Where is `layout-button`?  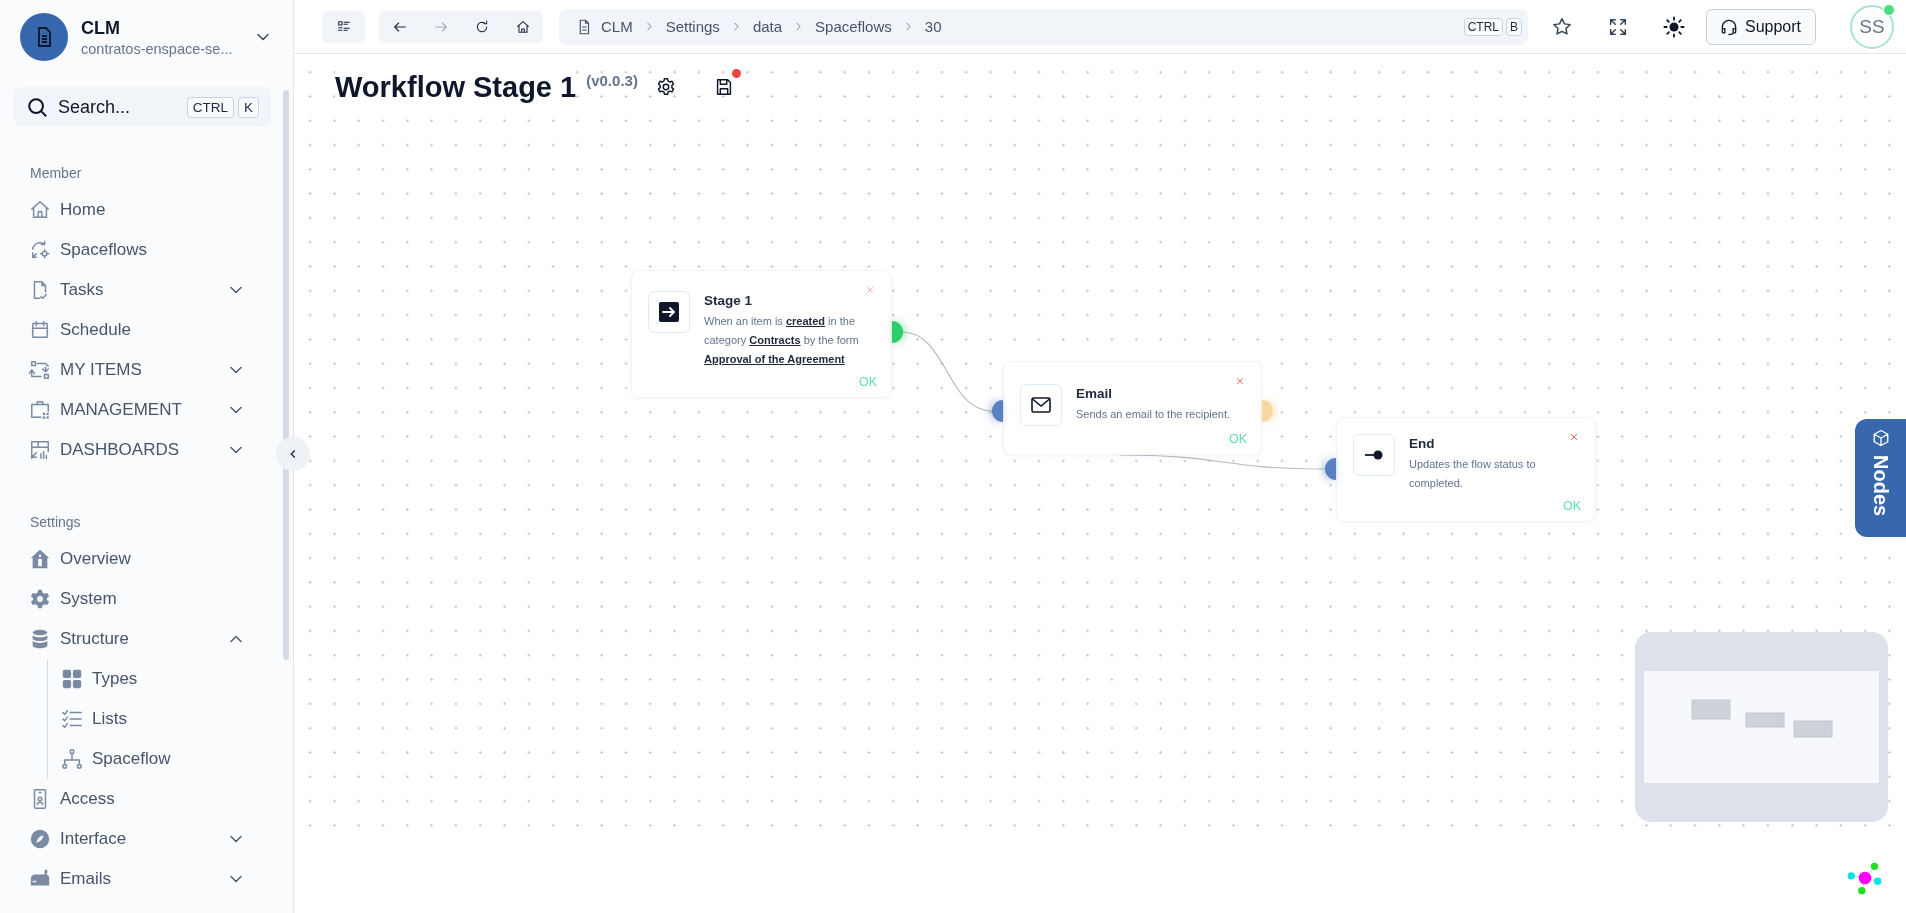 layout-button is located at coordinates (343, 26).